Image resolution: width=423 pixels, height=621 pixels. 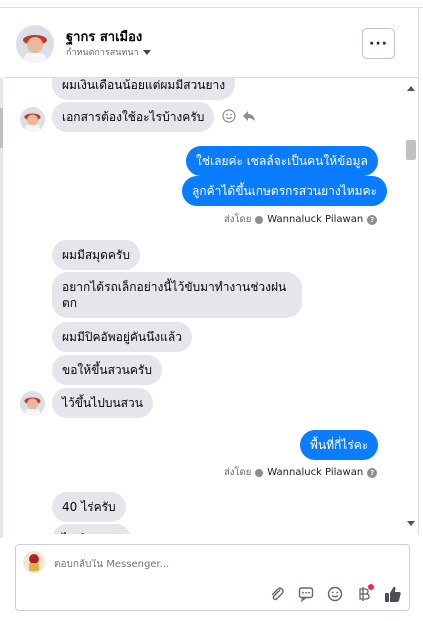 What do you see at coordinates (411, 150) in the screenshot?
I see `thread-scrollbar-thumb` at bounding box center [411, 150].